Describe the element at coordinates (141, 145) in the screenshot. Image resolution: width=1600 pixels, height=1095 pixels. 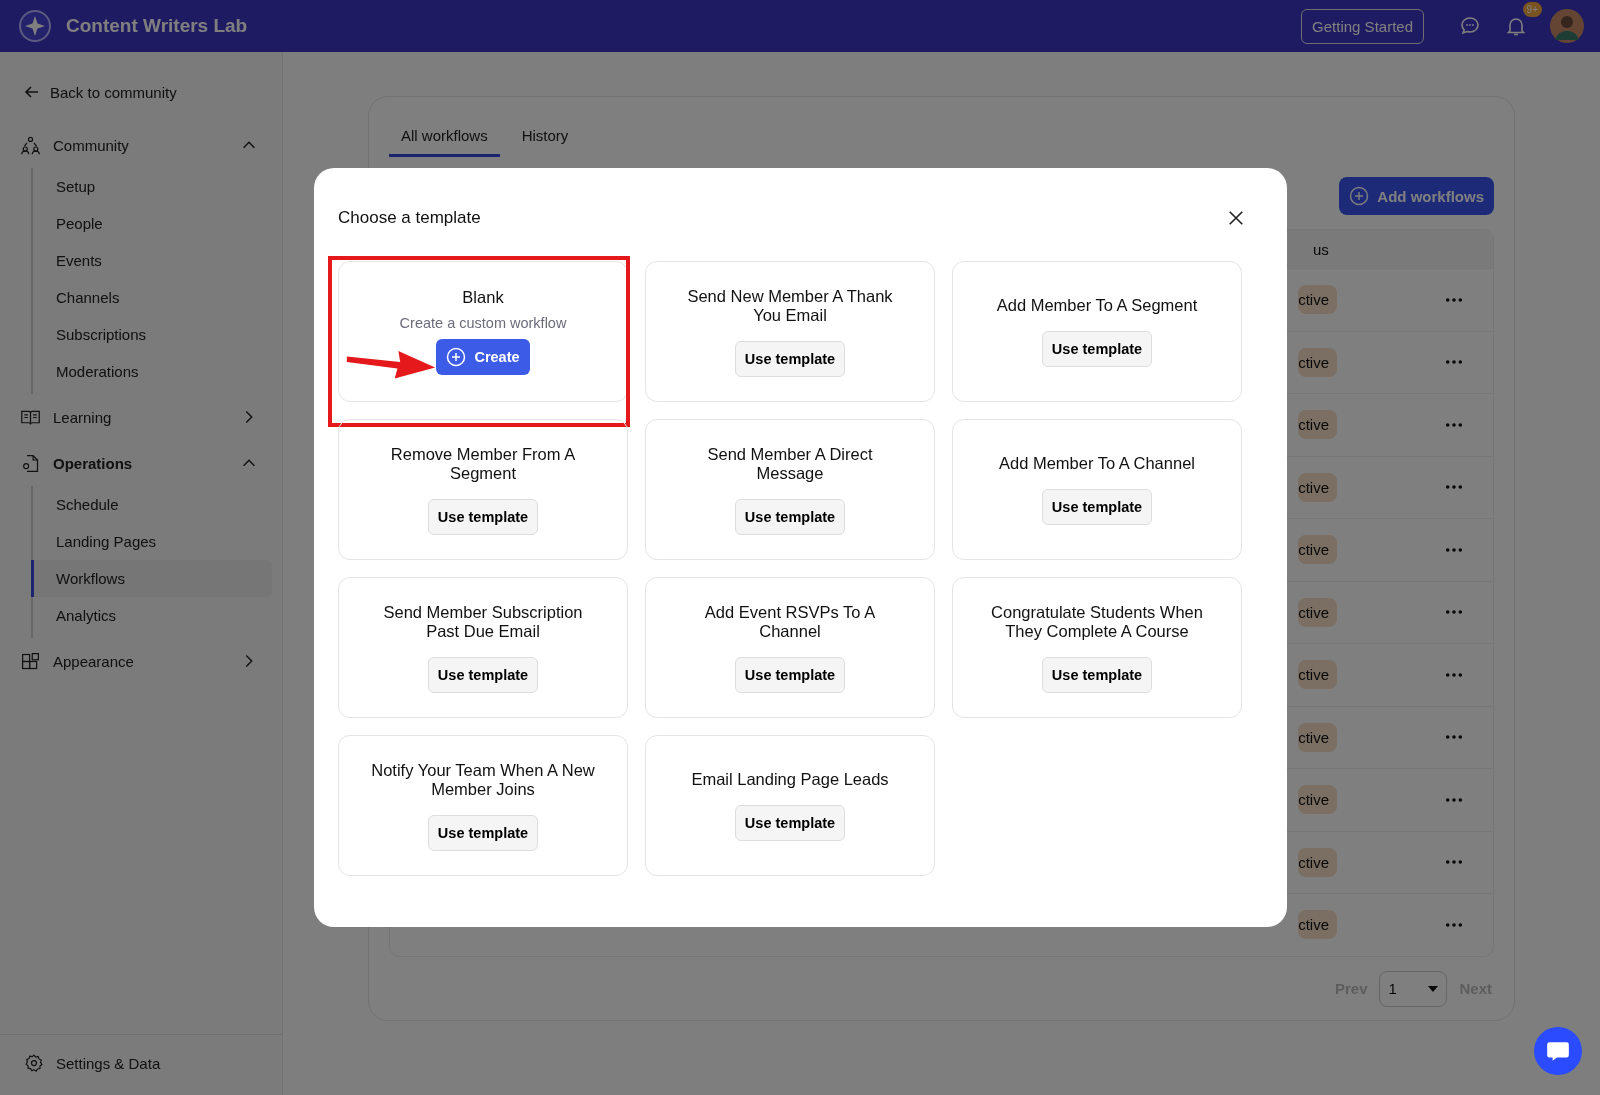
I see `sidebar-section: Community` at that location.